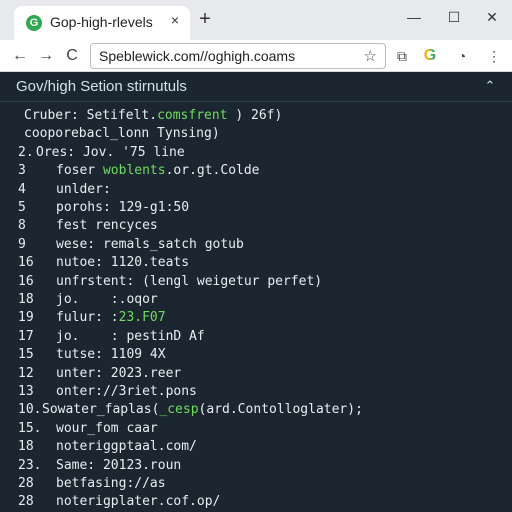 The image size is (512, 512). Describe the element at coordinates (26, 373) in the screenshot. I see `line-number: 12` at that location.